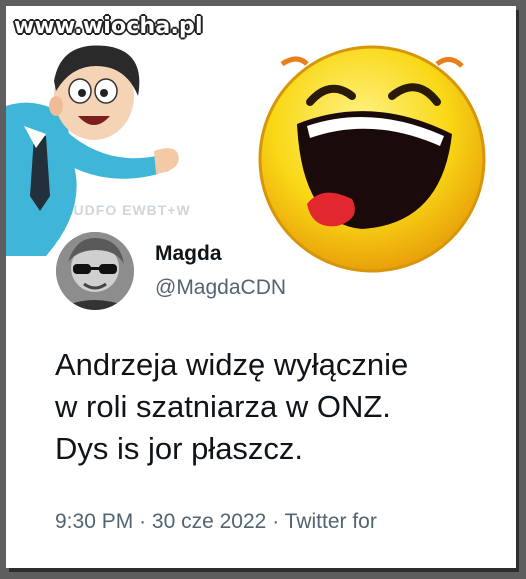 The height and width of the screenshot is (579, 526). Describe the element at coordinates (209, 521) in the screenshot. I see `tweet-date: 30 cze 2022` at that location.